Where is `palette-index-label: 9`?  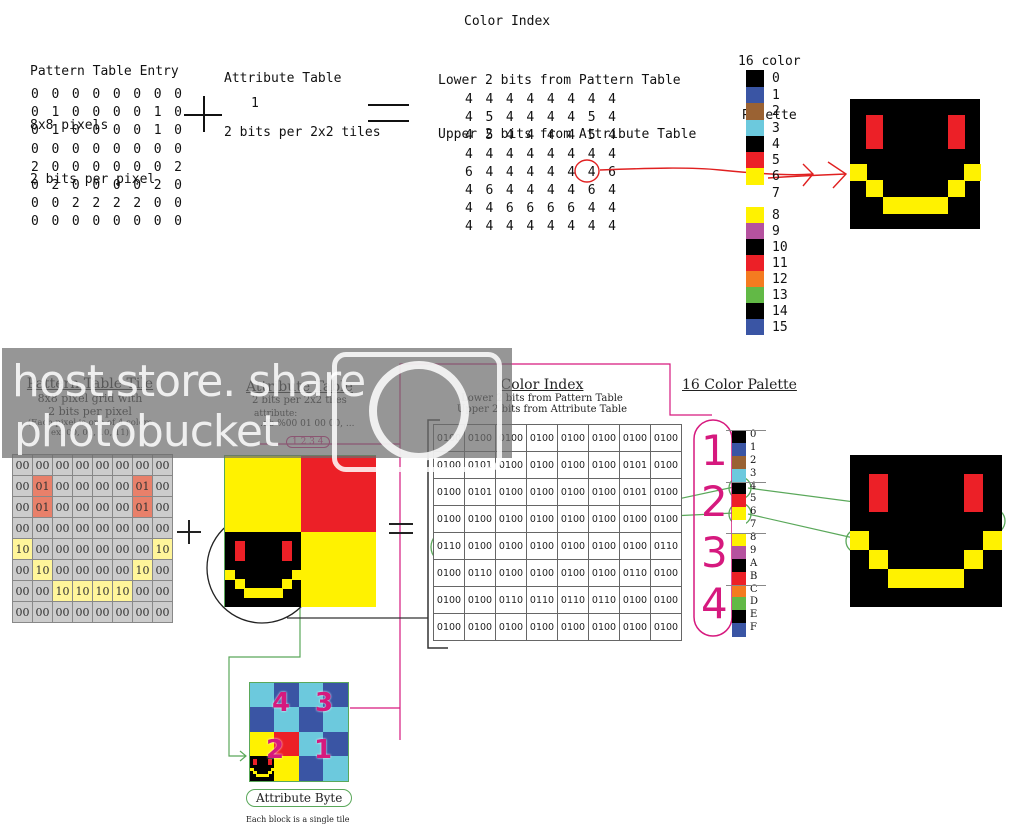
palette-index-label: 9 is located at coordinates (753, 550).